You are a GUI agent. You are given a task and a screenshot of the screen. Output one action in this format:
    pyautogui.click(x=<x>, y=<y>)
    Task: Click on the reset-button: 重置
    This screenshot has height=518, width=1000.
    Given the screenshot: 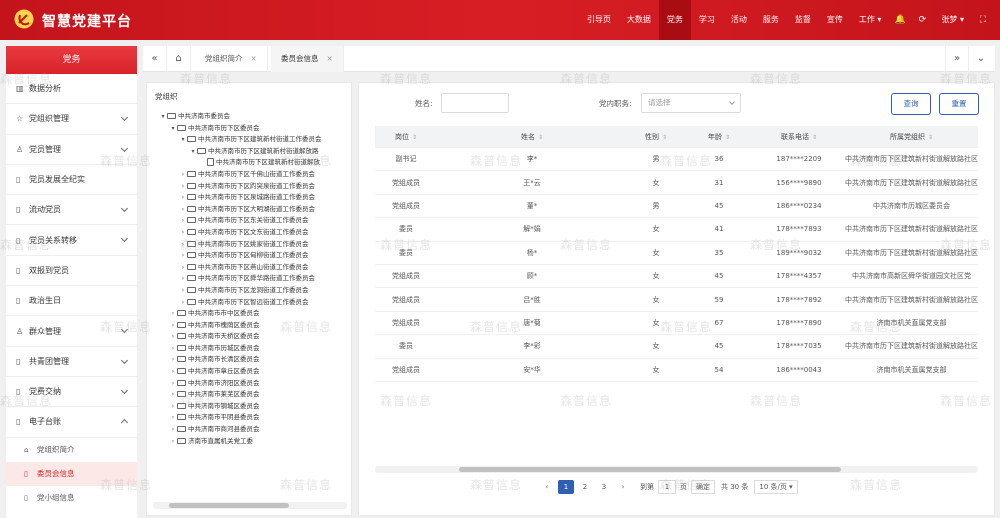 What is the action you would take?
    pyautogui.click(x=959, y=104)
    